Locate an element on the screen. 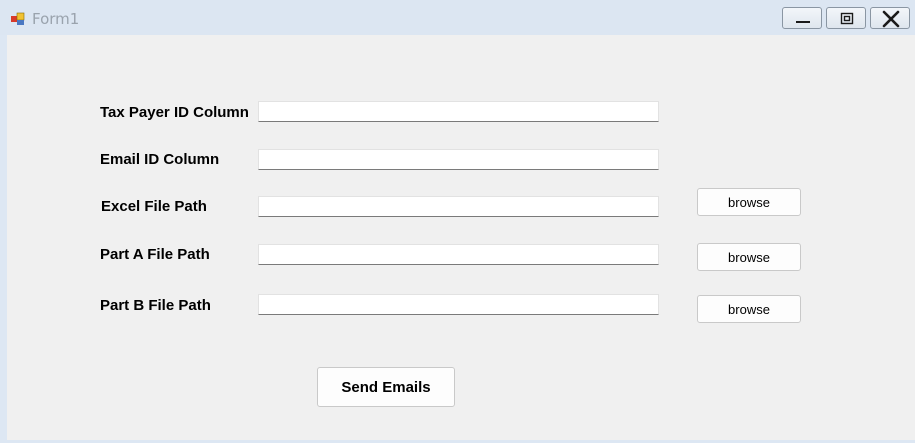 The width and height of the screenshot is (915, 443). part-b-file-path-label: Part B File Path is located at coordinates (155, 305).